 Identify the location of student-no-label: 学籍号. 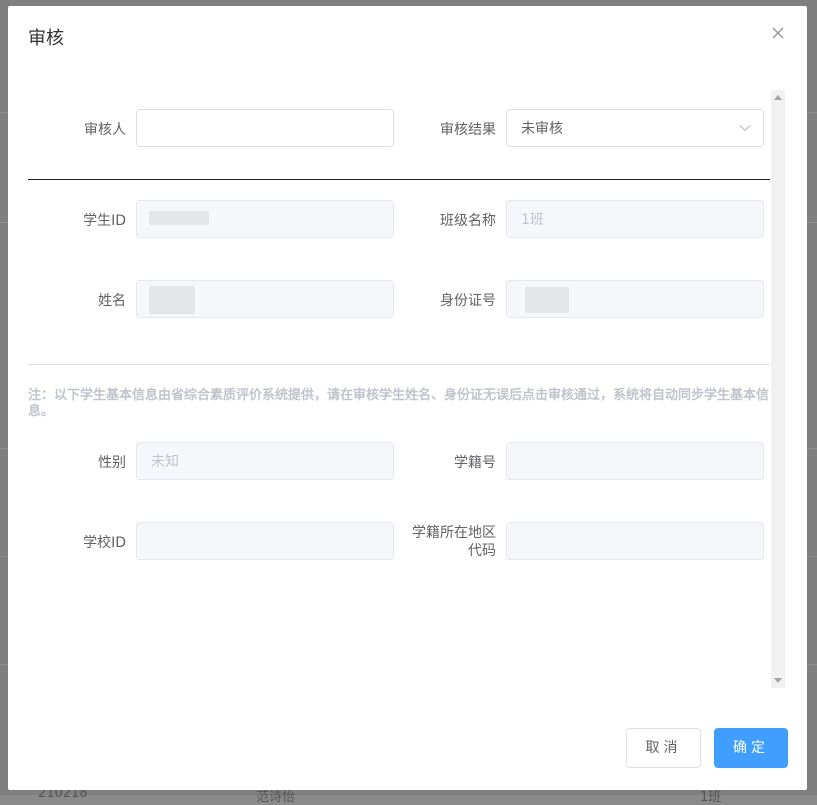
(475, 463).